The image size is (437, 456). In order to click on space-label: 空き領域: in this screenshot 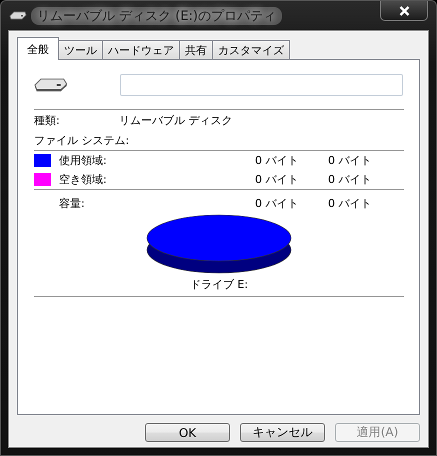, I will do `click(83, 179)`.